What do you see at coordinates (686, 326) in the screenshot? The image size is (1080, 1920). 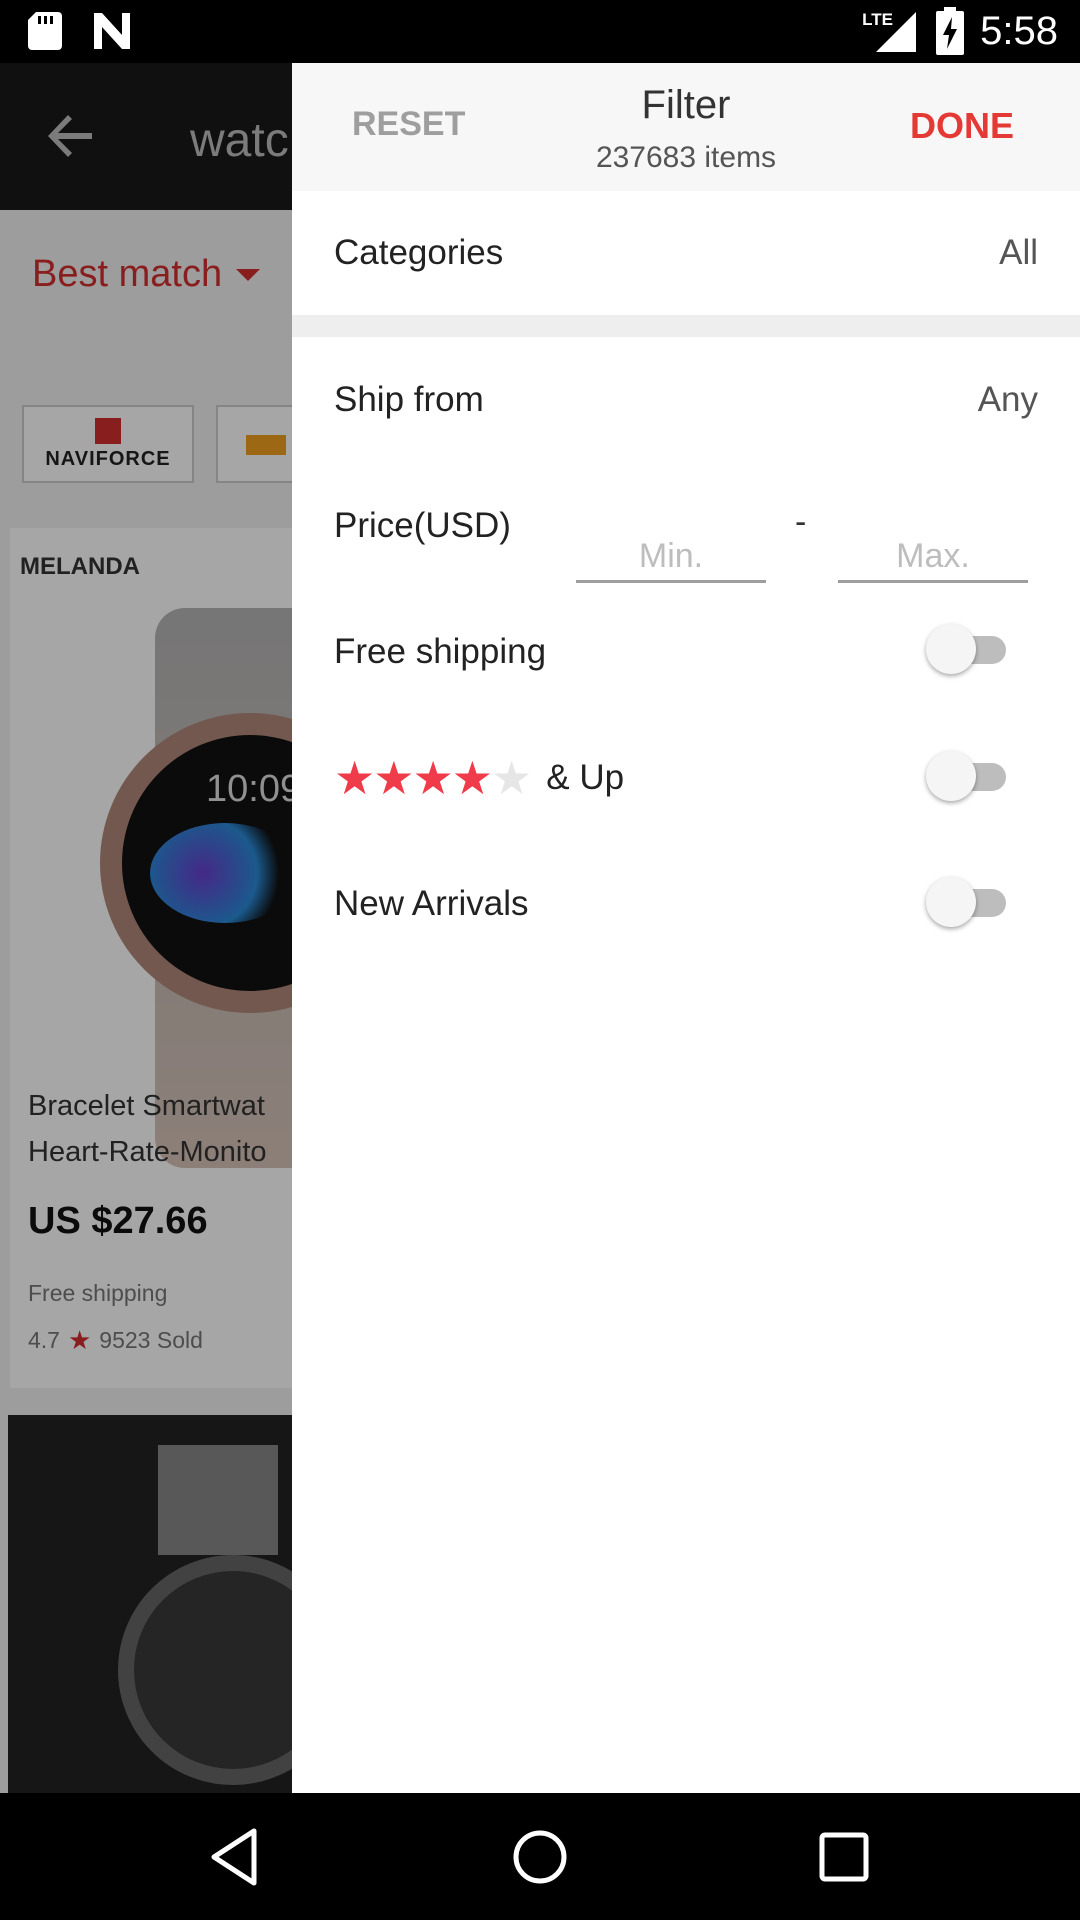 I see `section-divider` at bounding box center [686, 326].